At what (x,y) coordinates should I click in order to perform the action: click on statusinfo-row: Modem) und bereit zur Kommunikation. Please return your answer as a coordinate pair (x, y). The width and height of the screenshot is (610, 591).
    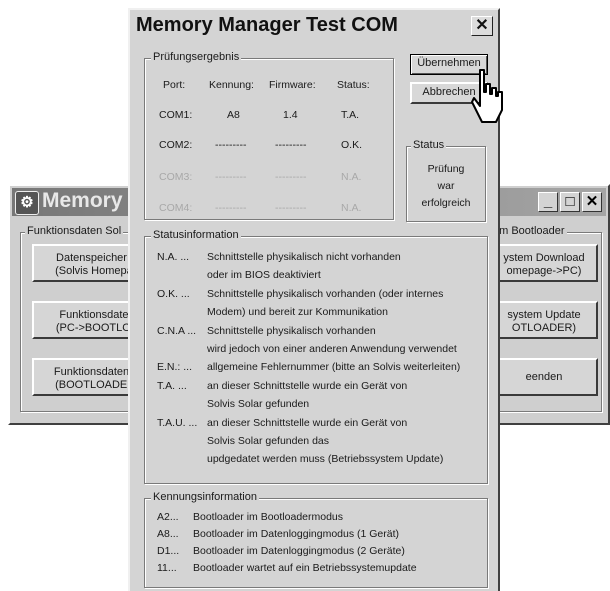
    Looking at the image, I should click on (320, 315).